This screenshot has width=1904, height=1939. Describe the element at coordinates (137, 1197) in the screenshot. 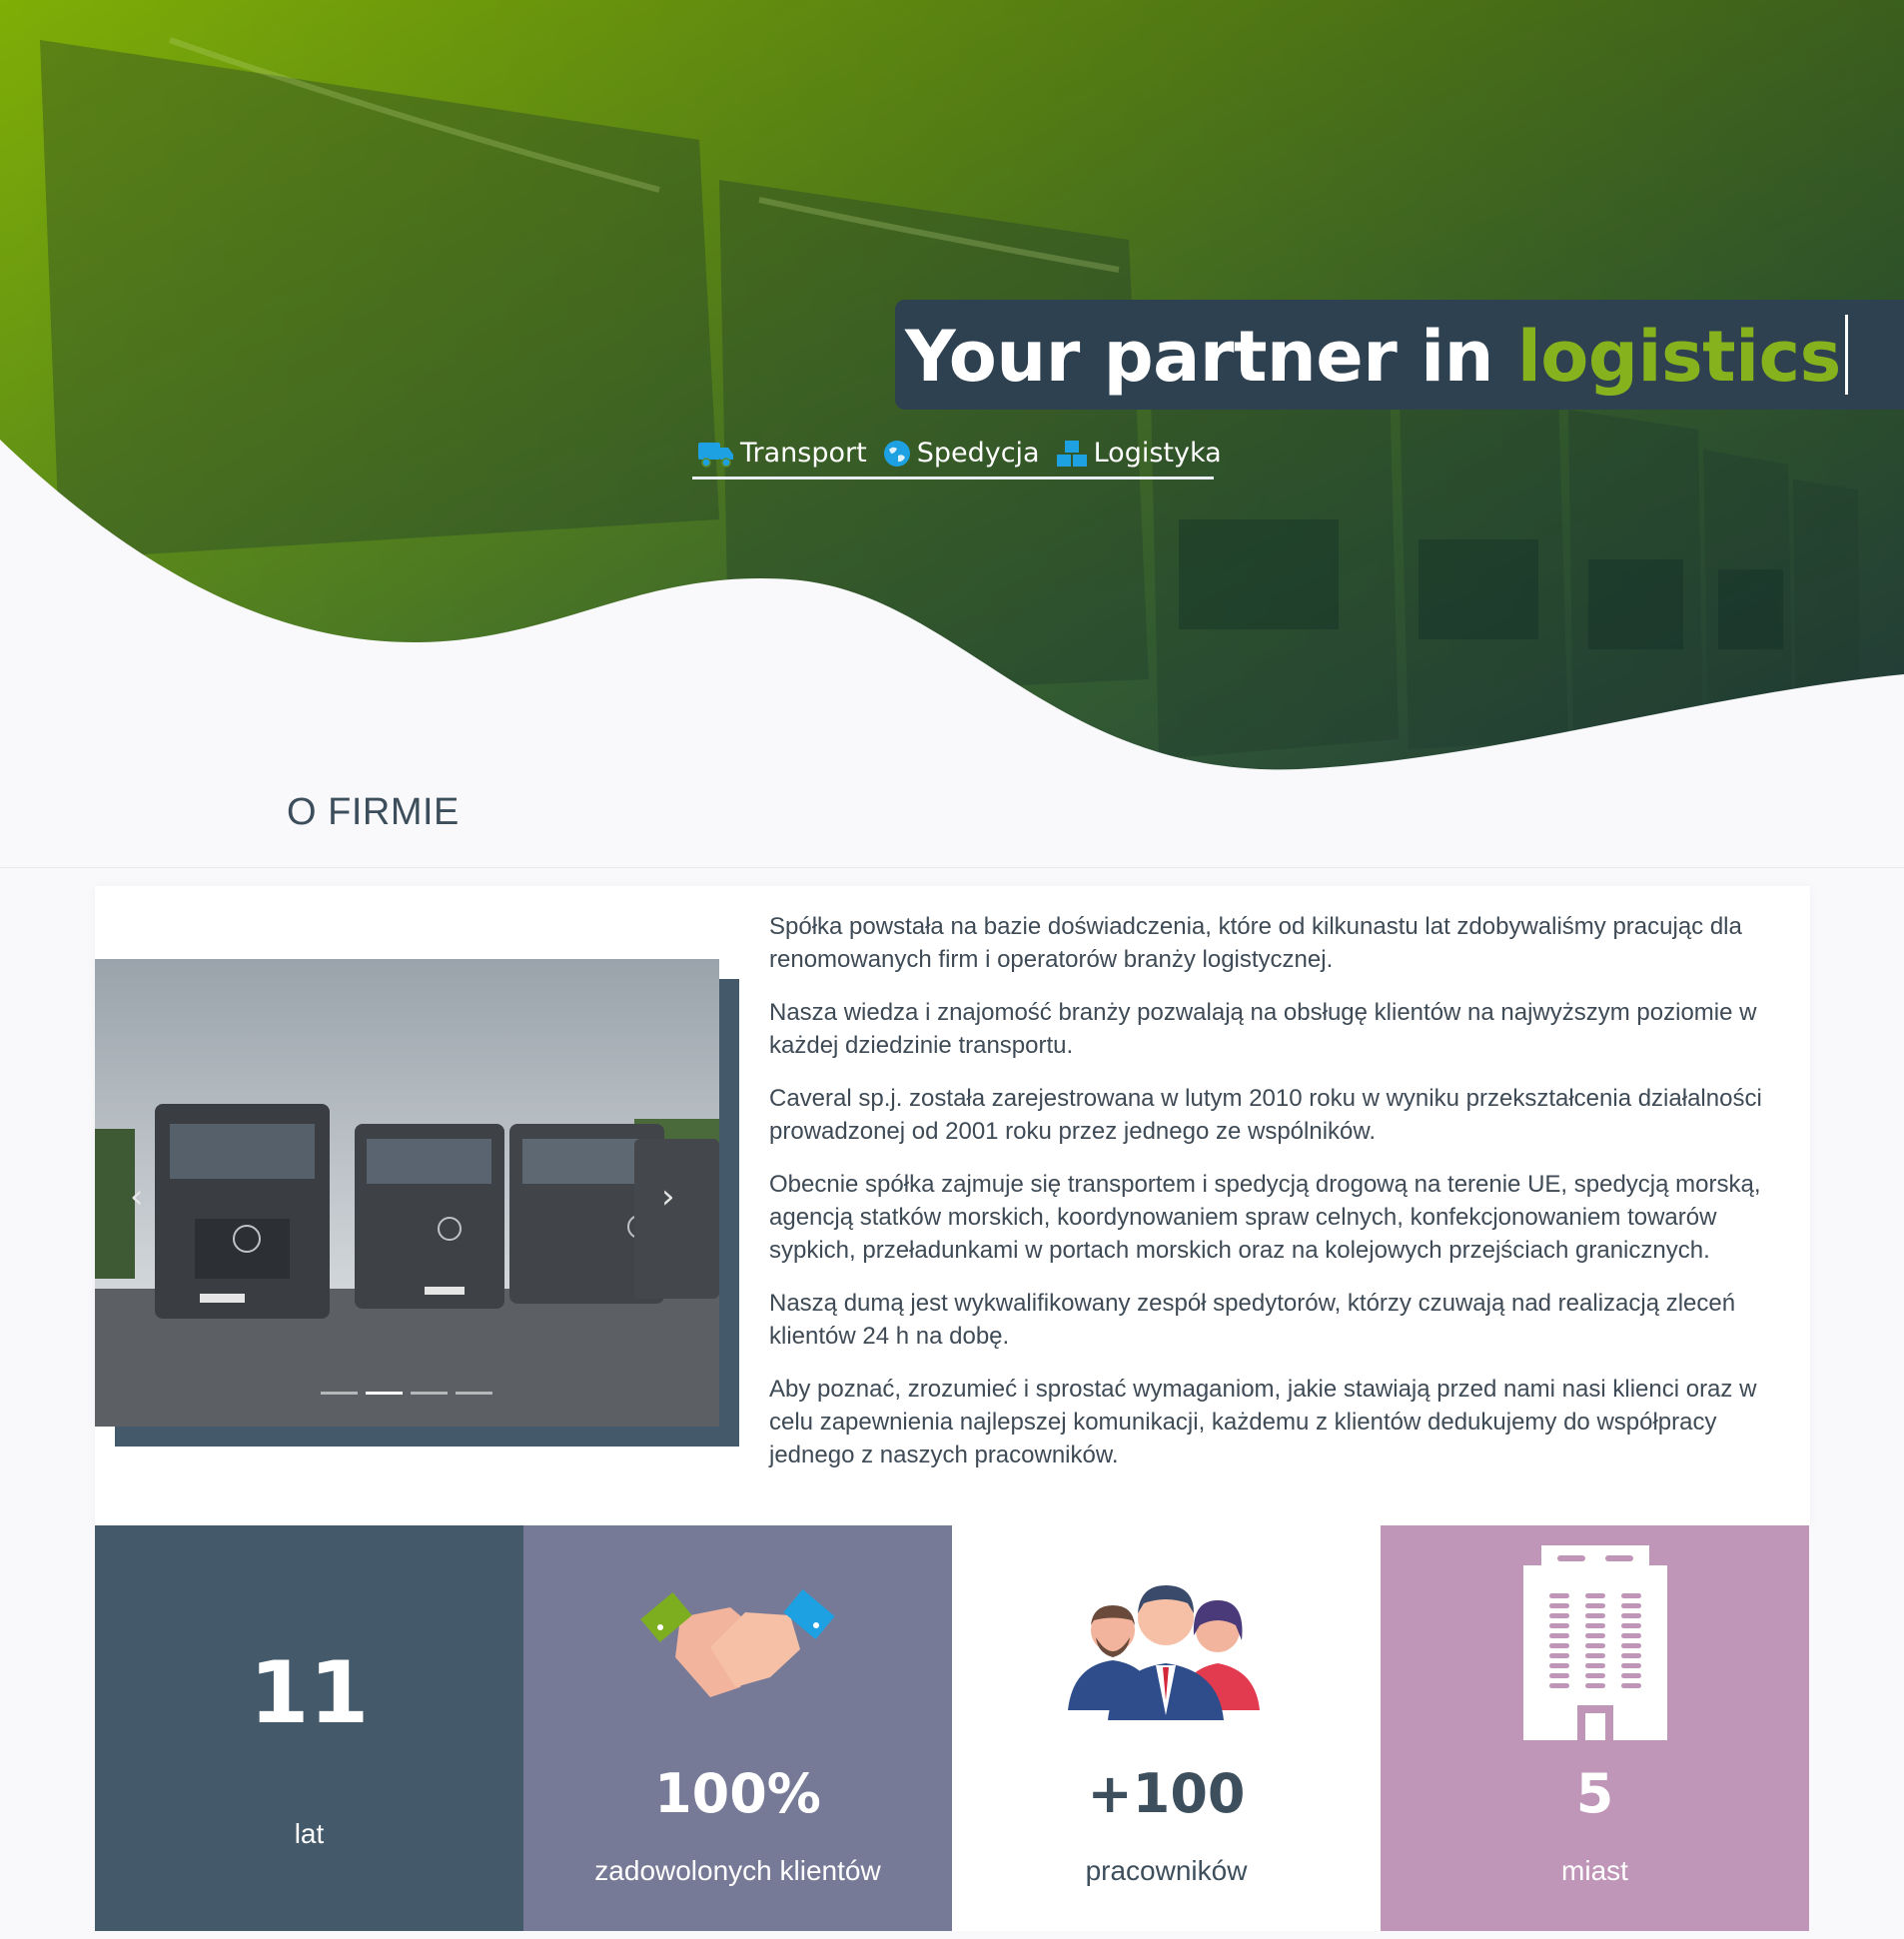

I see `carousel-prev-arrow: ‹` at that location.